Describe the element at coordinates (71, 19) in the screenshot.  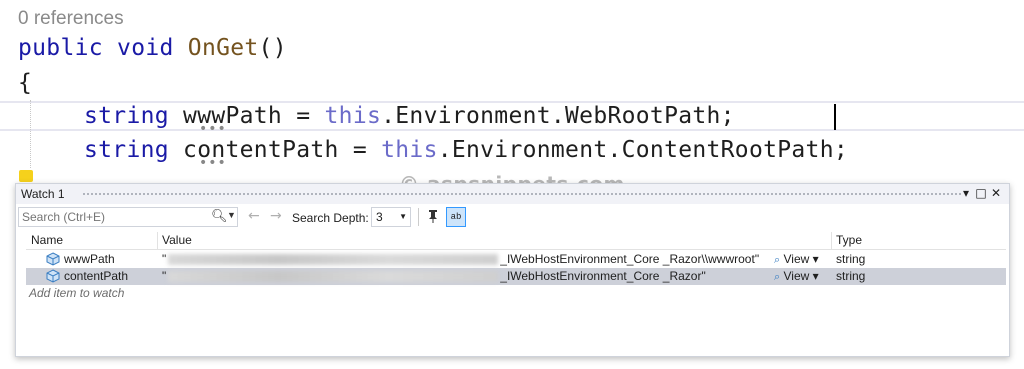
I see `code-lens-references: 0 references` at that location.